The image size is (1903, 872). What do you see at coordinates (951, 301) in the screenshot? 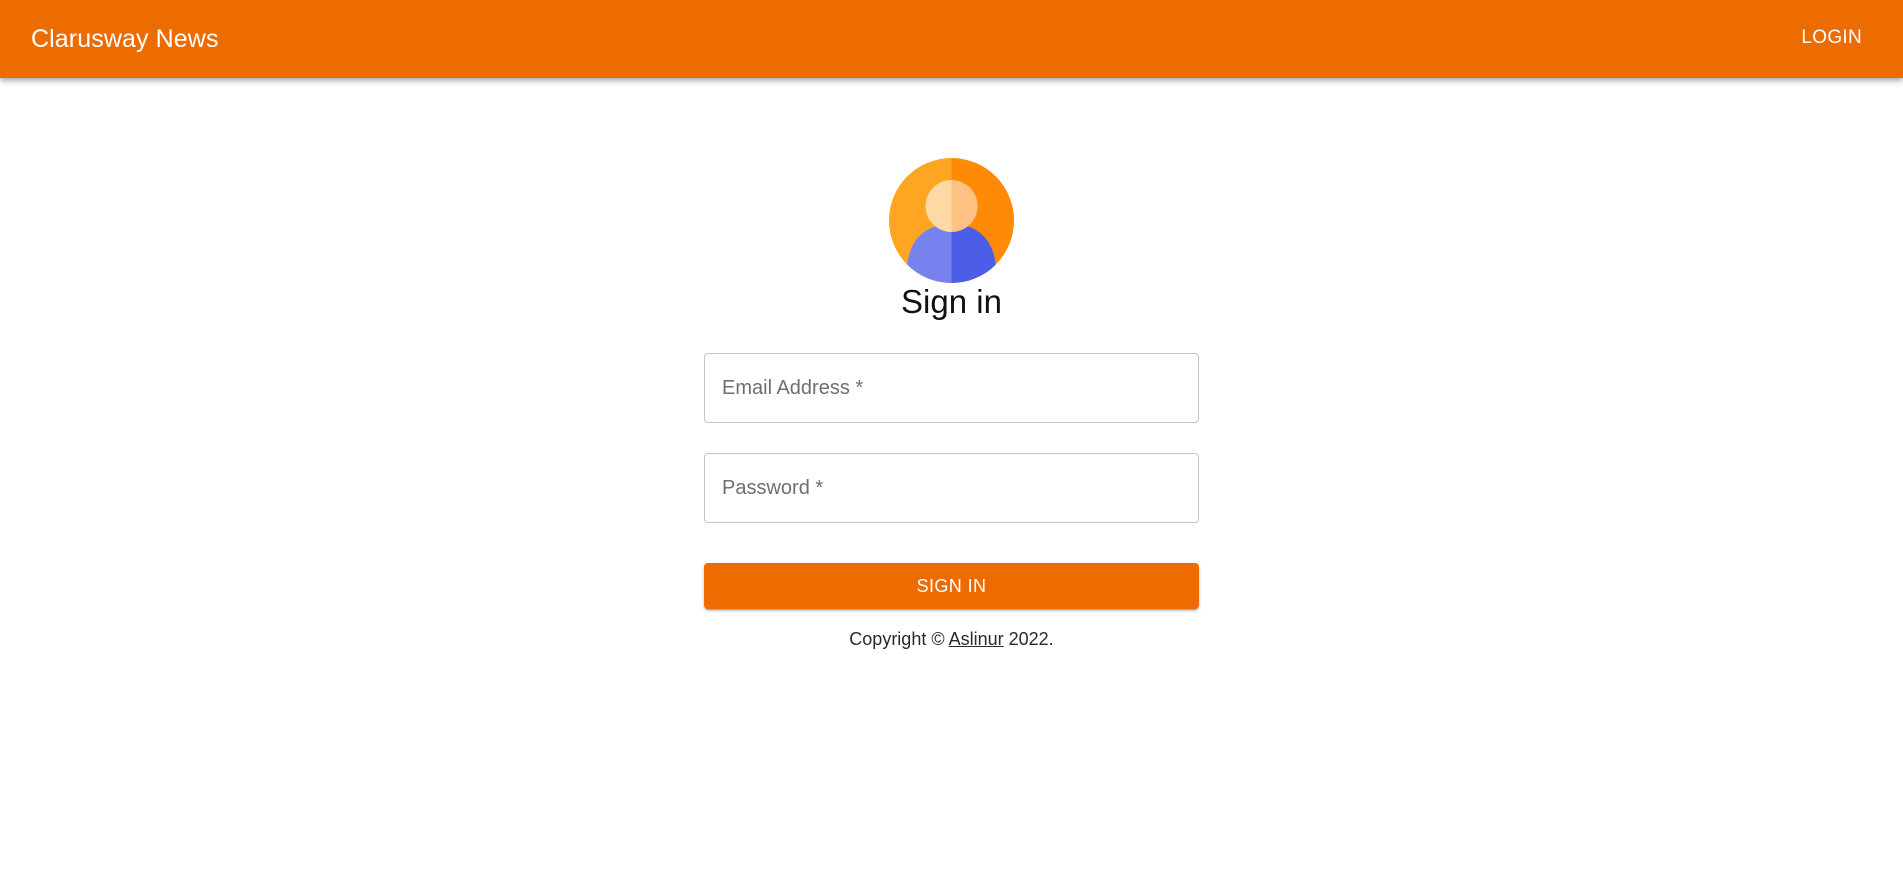
I see `page-title: Sign in` at bounding box center [951, 301].